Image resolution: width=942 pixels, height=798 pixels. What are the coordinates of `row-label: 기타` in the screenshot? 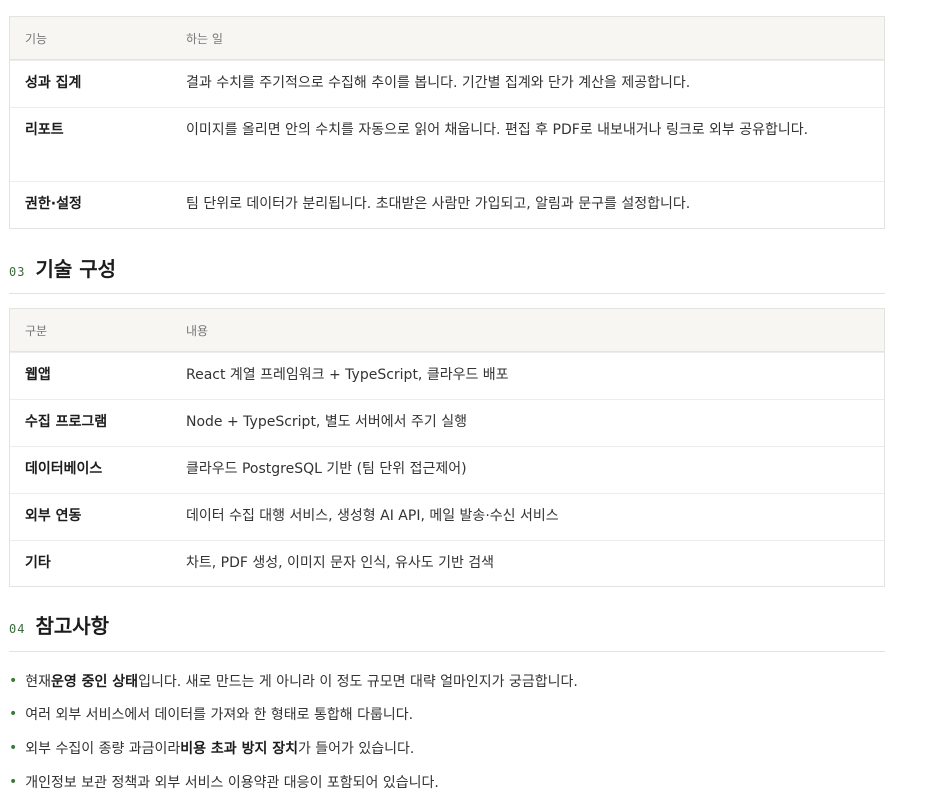 It's located at (38, 563).